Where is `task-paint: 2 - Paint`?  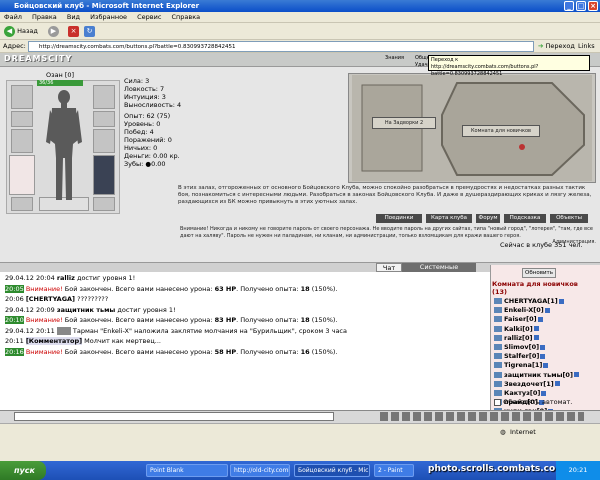
task-paint: 2 - Paint is located at coordinates (394, 470).